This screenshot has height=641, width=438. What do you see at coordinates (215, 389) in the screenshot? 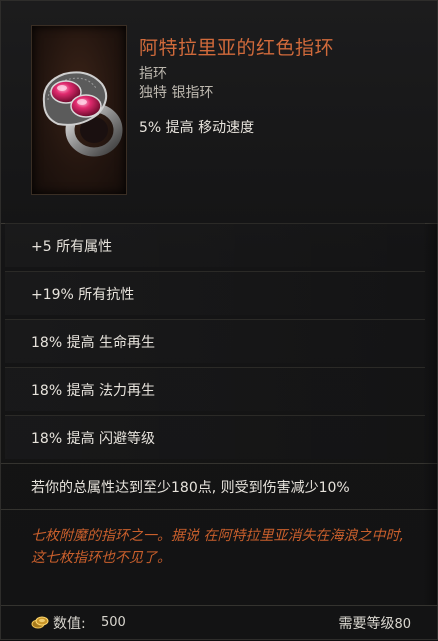
I see `affix-row: 18% 提高 法力再生` at bounding box center [215, 389].